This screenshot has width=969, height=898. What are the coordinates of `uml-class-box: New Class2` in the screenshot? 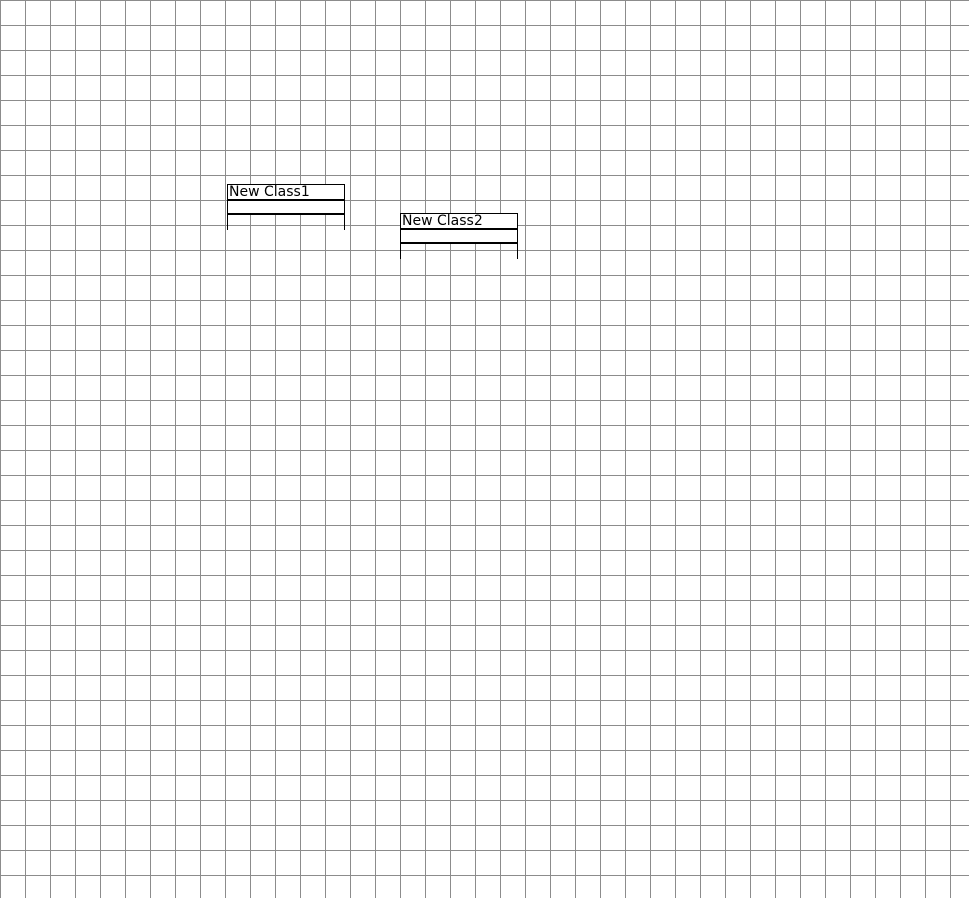 It's located at (459, 236).